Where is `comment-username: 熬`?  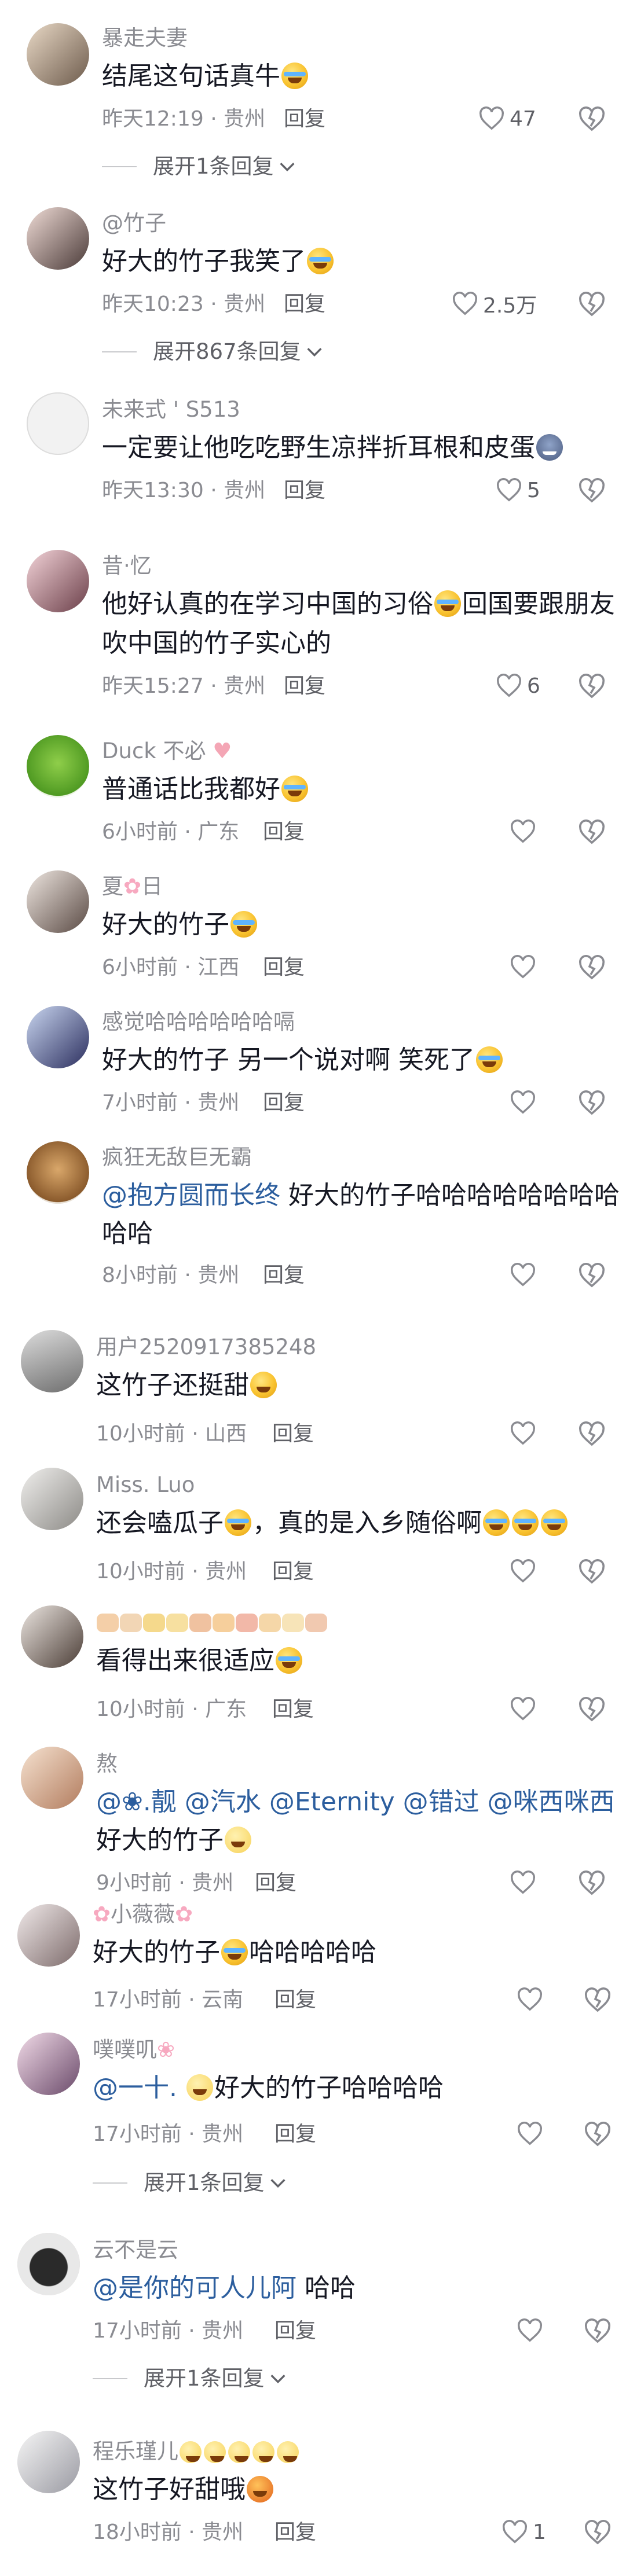
comment-username: 熬 is located at coordinates (107, 1764).